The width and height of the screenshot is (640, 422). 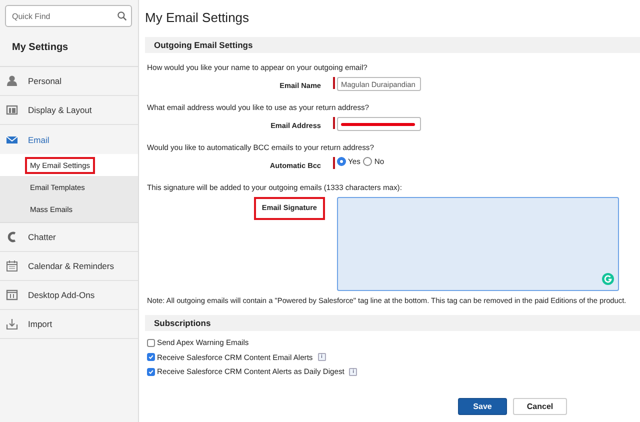 I want to click on chatter-icon, so click(x=12, y=237).